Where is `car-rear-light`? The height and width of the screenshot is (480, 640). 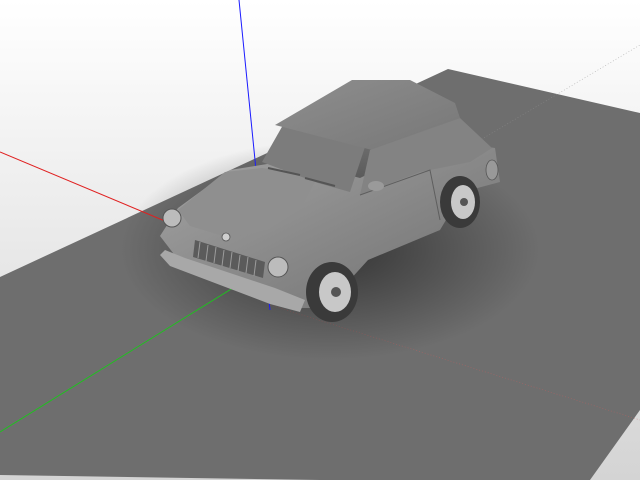
car-rear-light is located at coordinates (492, 170).